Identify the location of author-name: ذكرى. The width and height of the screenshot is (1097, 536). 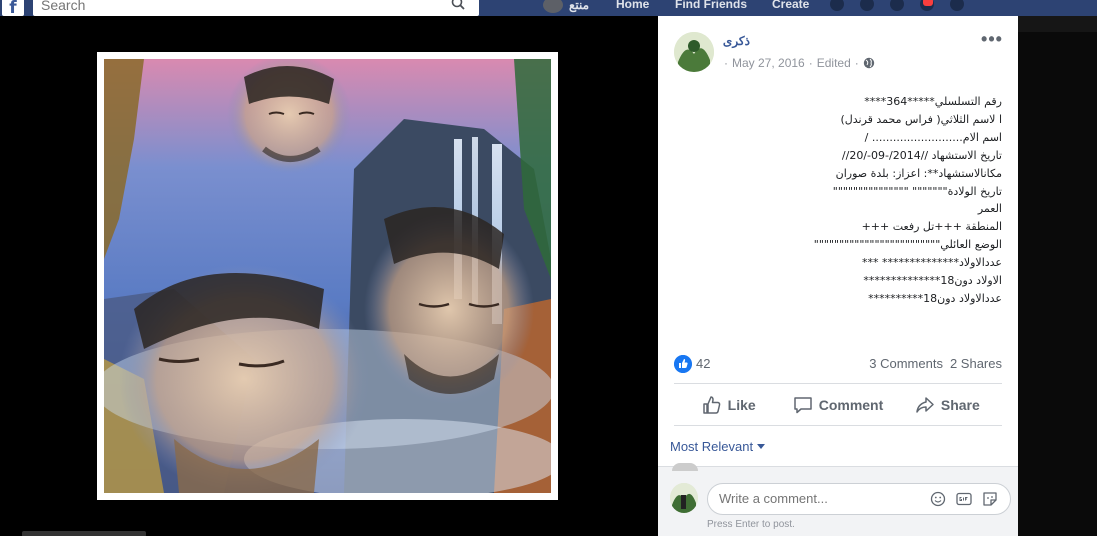
(736, 41).